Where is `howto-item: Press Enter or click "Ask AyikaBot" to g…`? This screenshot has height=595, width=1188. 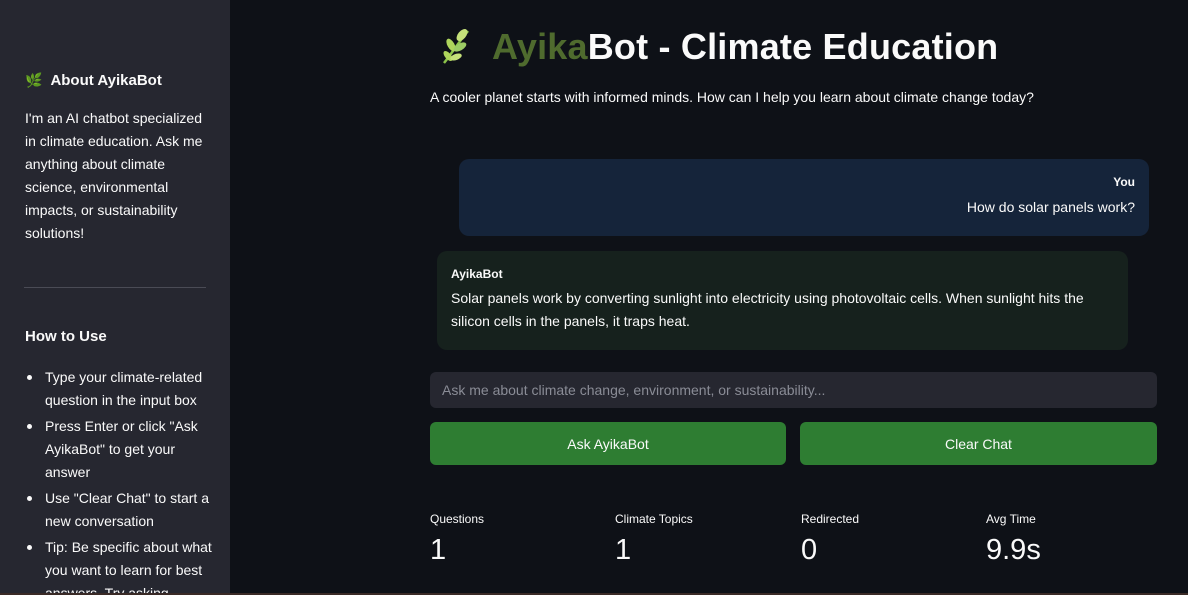 howto-item: Press Enter or click "Ask AyikaBot" to g… is located at coordinates (120, 449).